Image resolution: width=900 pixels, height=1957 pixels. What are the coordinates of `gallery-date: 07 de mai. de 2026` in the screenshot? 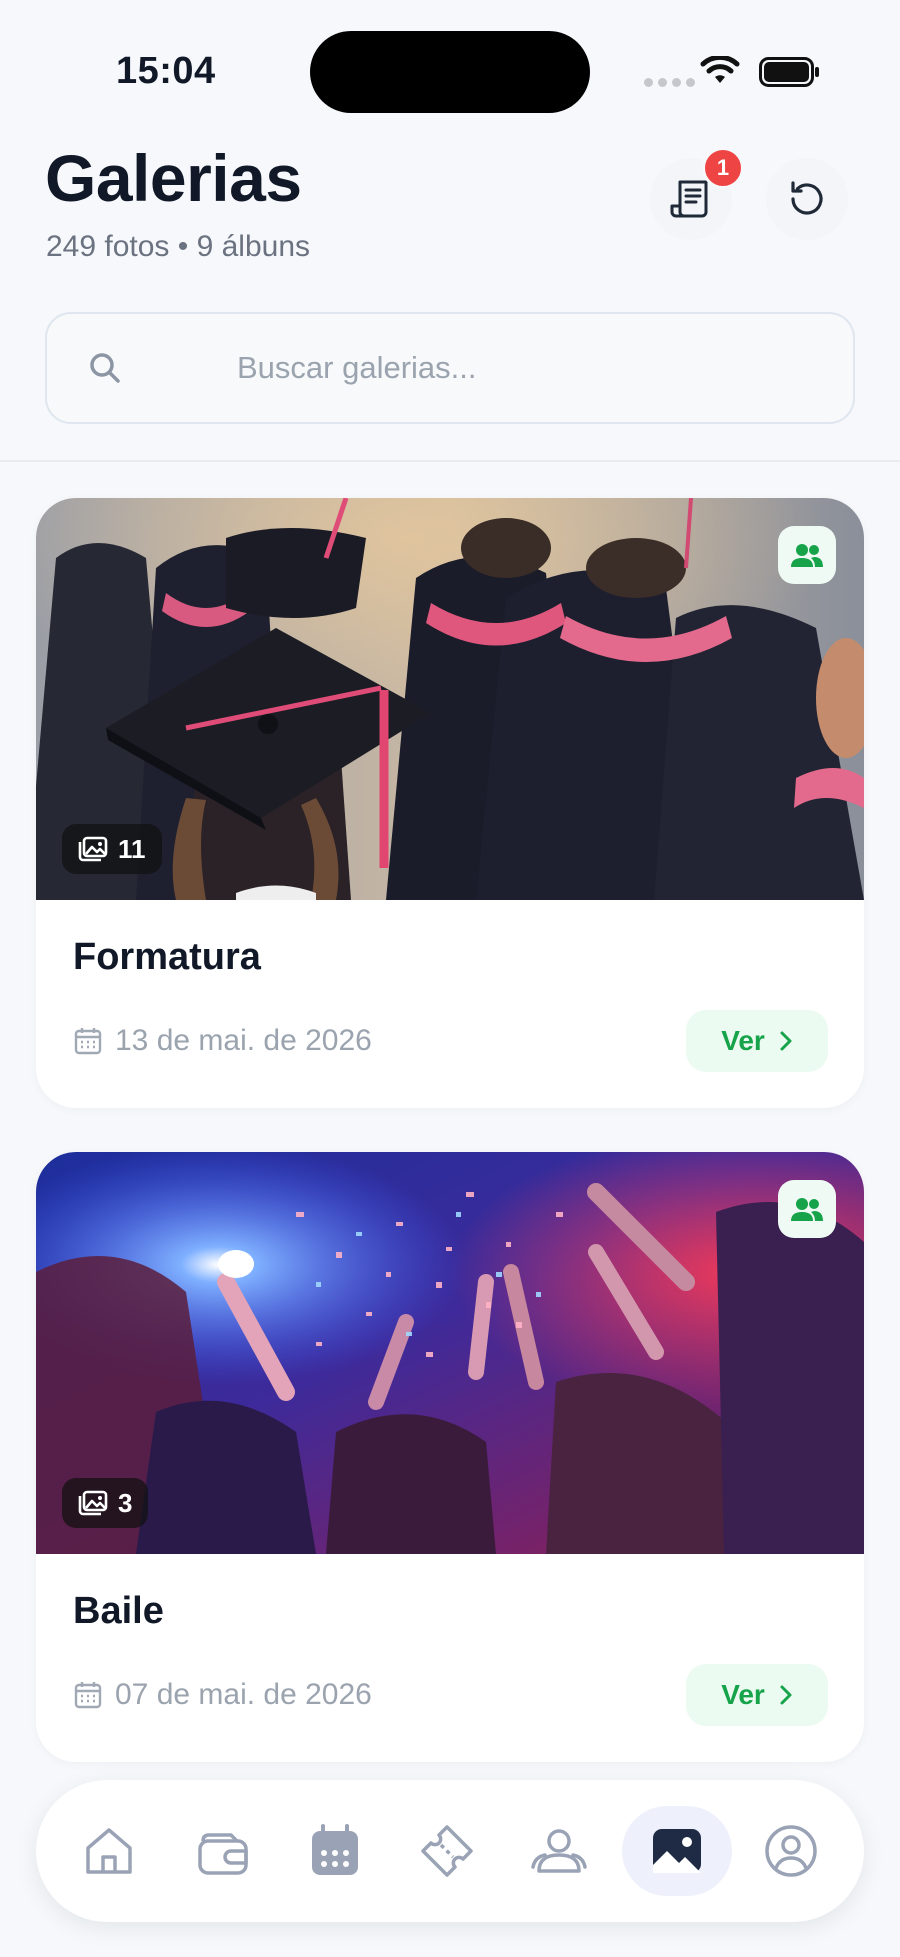 It's located at (222, 1695).